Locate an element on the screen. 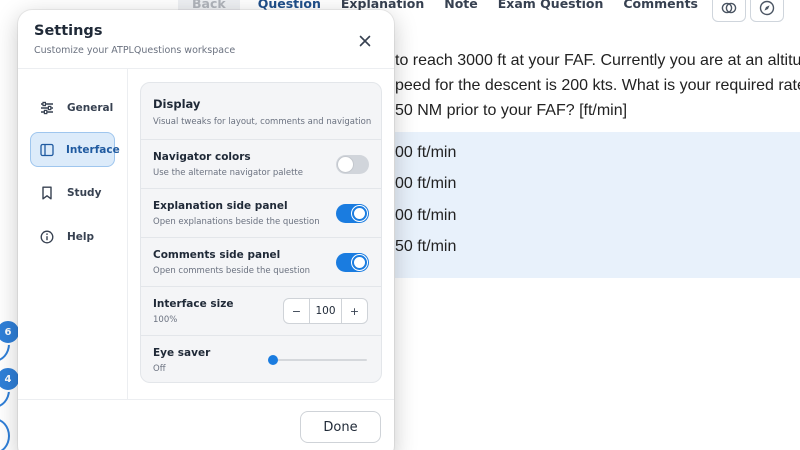 Image resolution: width=800 pixels, height=450 pixels. nav-item-study: Study is located at coordinates (72, 192).